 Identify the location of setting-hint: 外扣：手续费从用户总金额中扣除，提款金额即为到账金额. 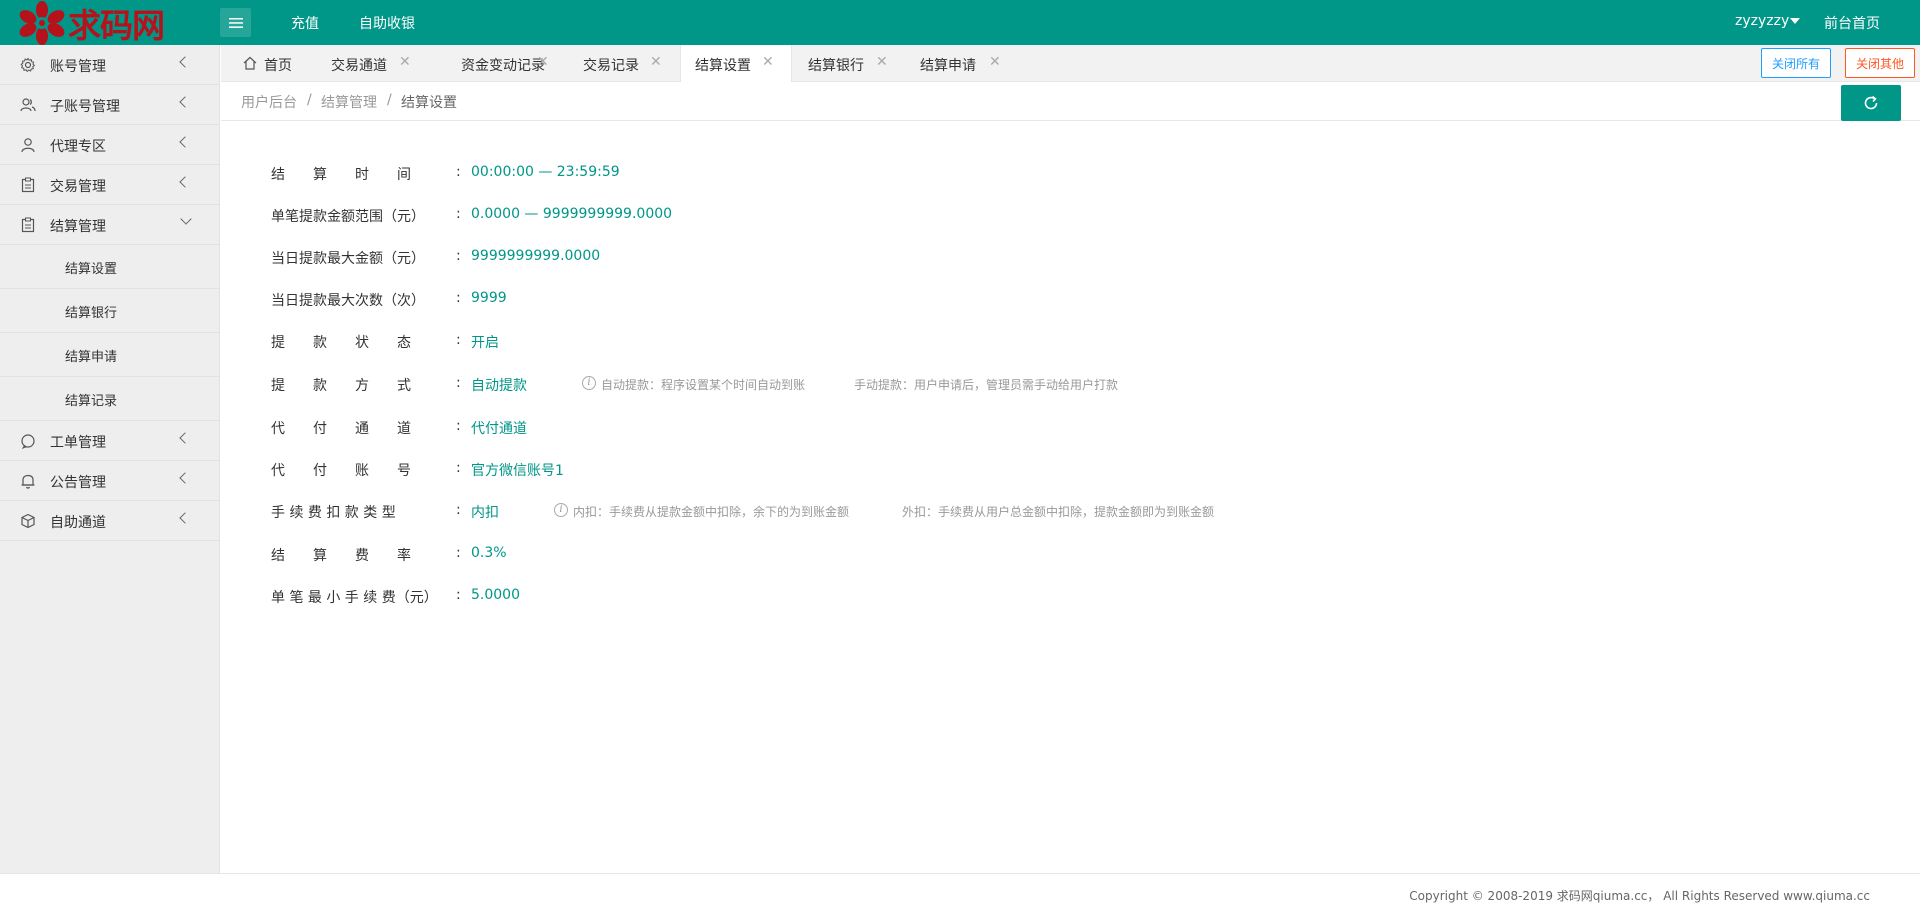
(1058, 512).